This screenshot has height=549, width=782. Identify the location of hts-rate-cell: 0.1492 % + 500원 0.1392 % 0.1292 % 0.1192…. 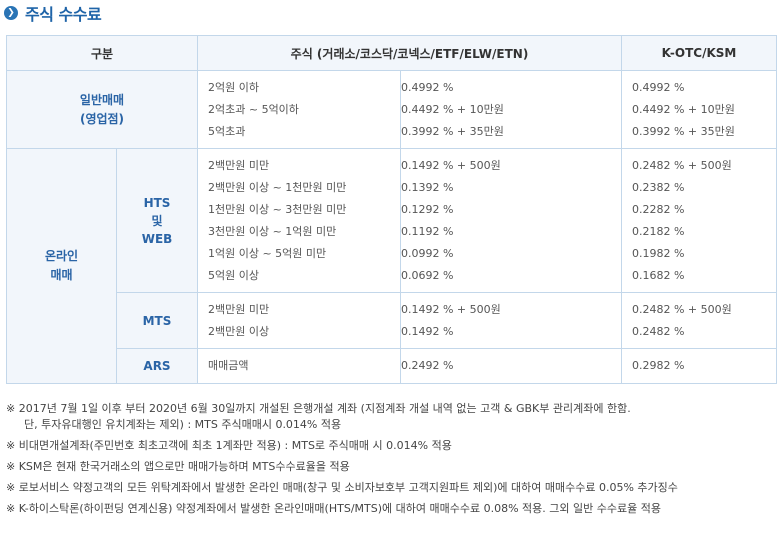
(511, 220).